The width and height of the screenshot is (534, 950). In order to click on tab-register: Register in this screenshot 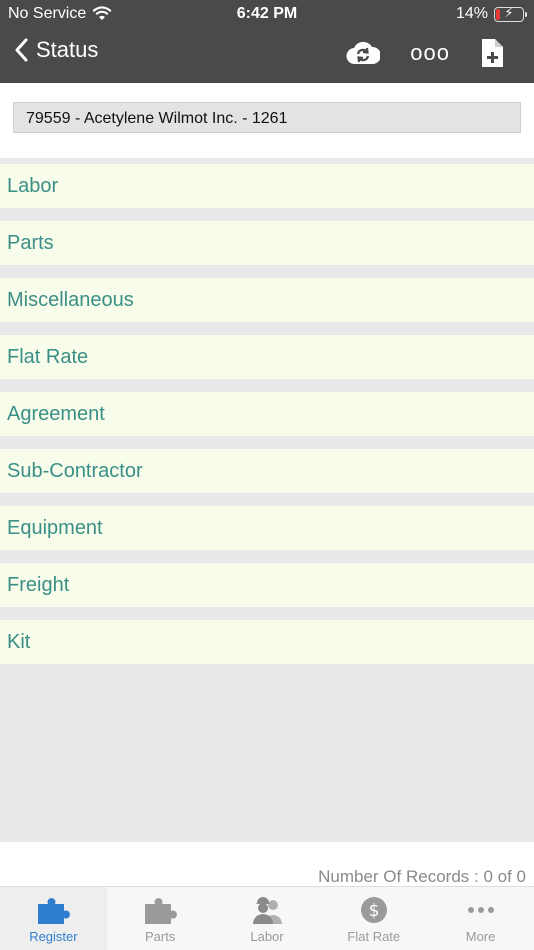, I will do `click(53, 918)`.